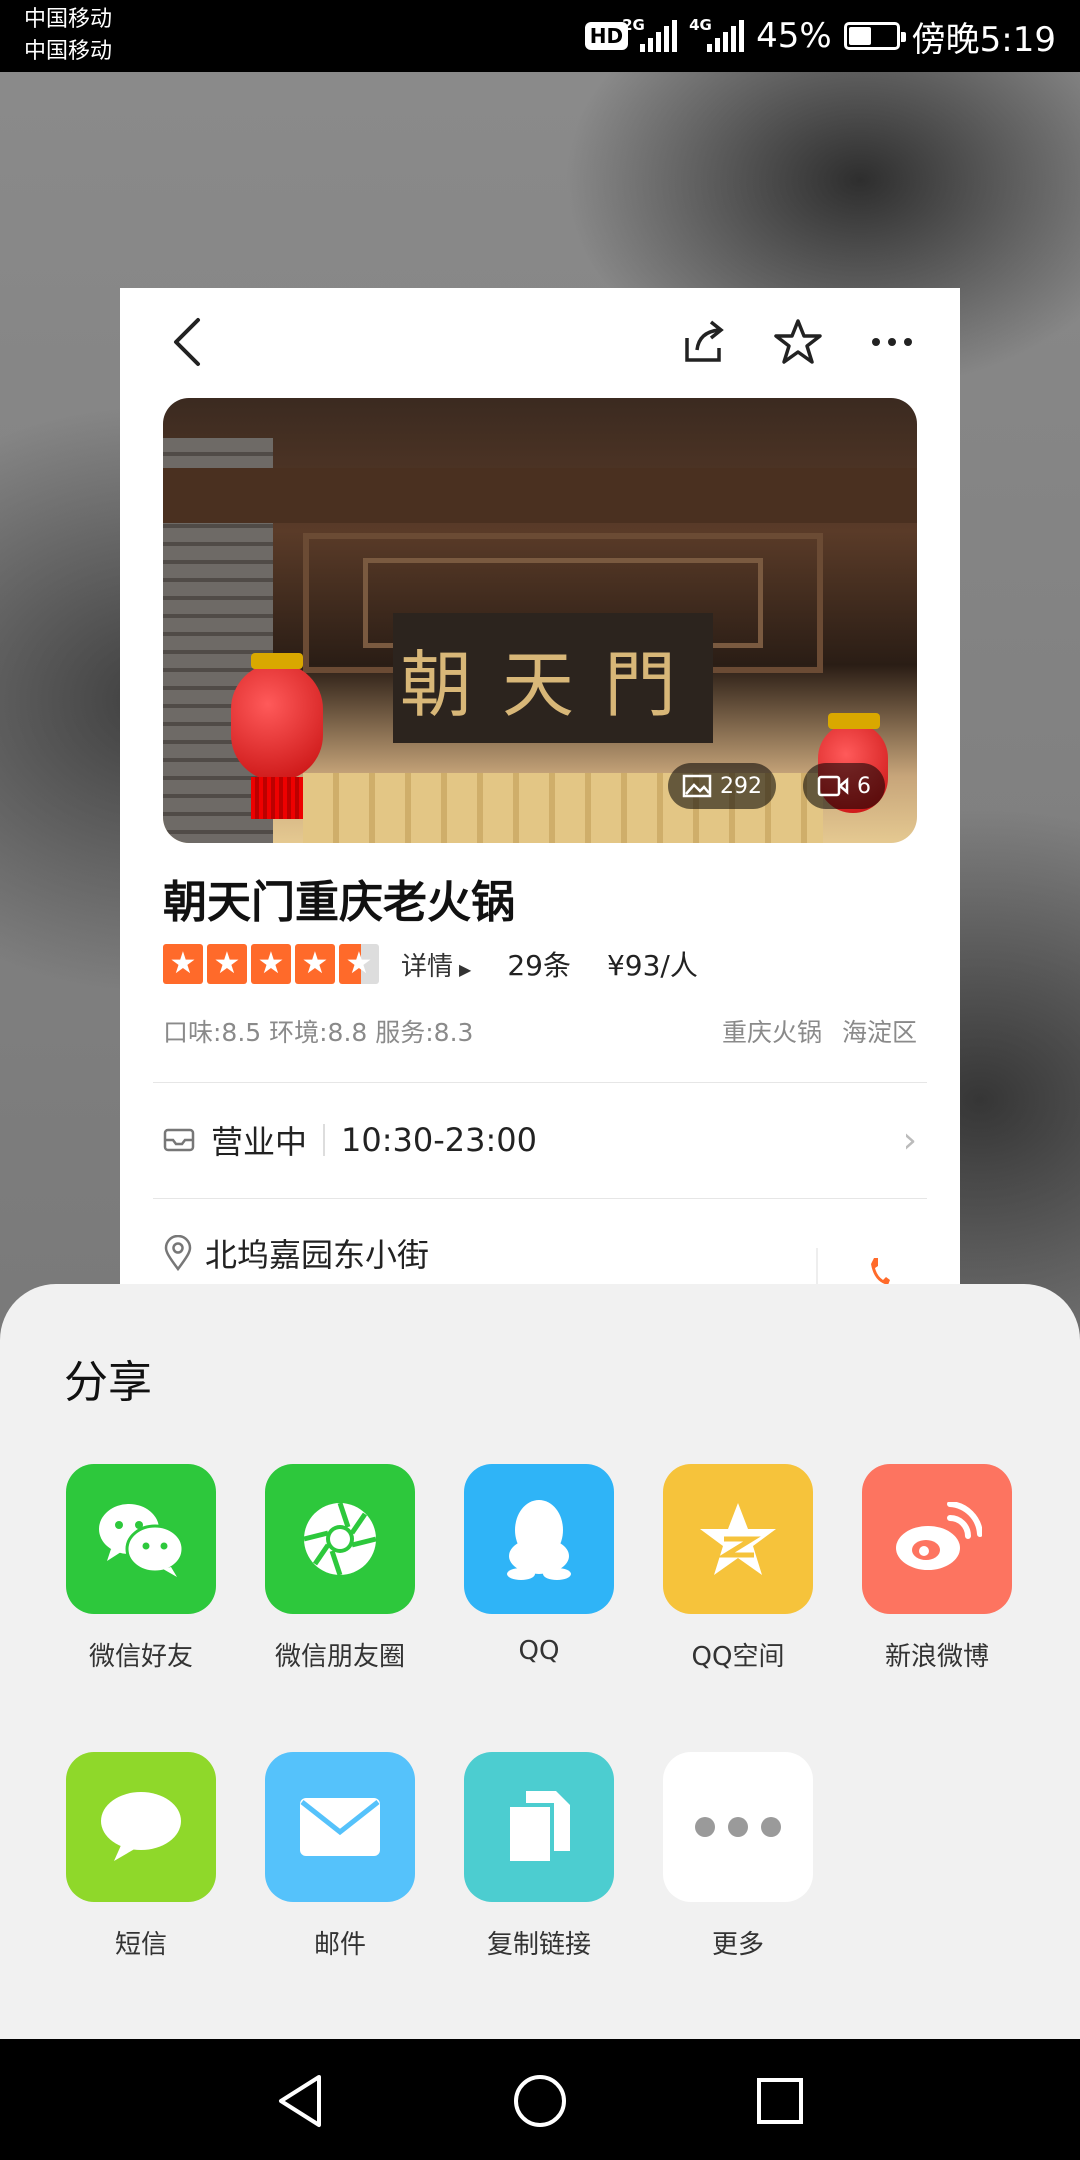  I want to click on share-label: 微信好友, so click(140, 1657).